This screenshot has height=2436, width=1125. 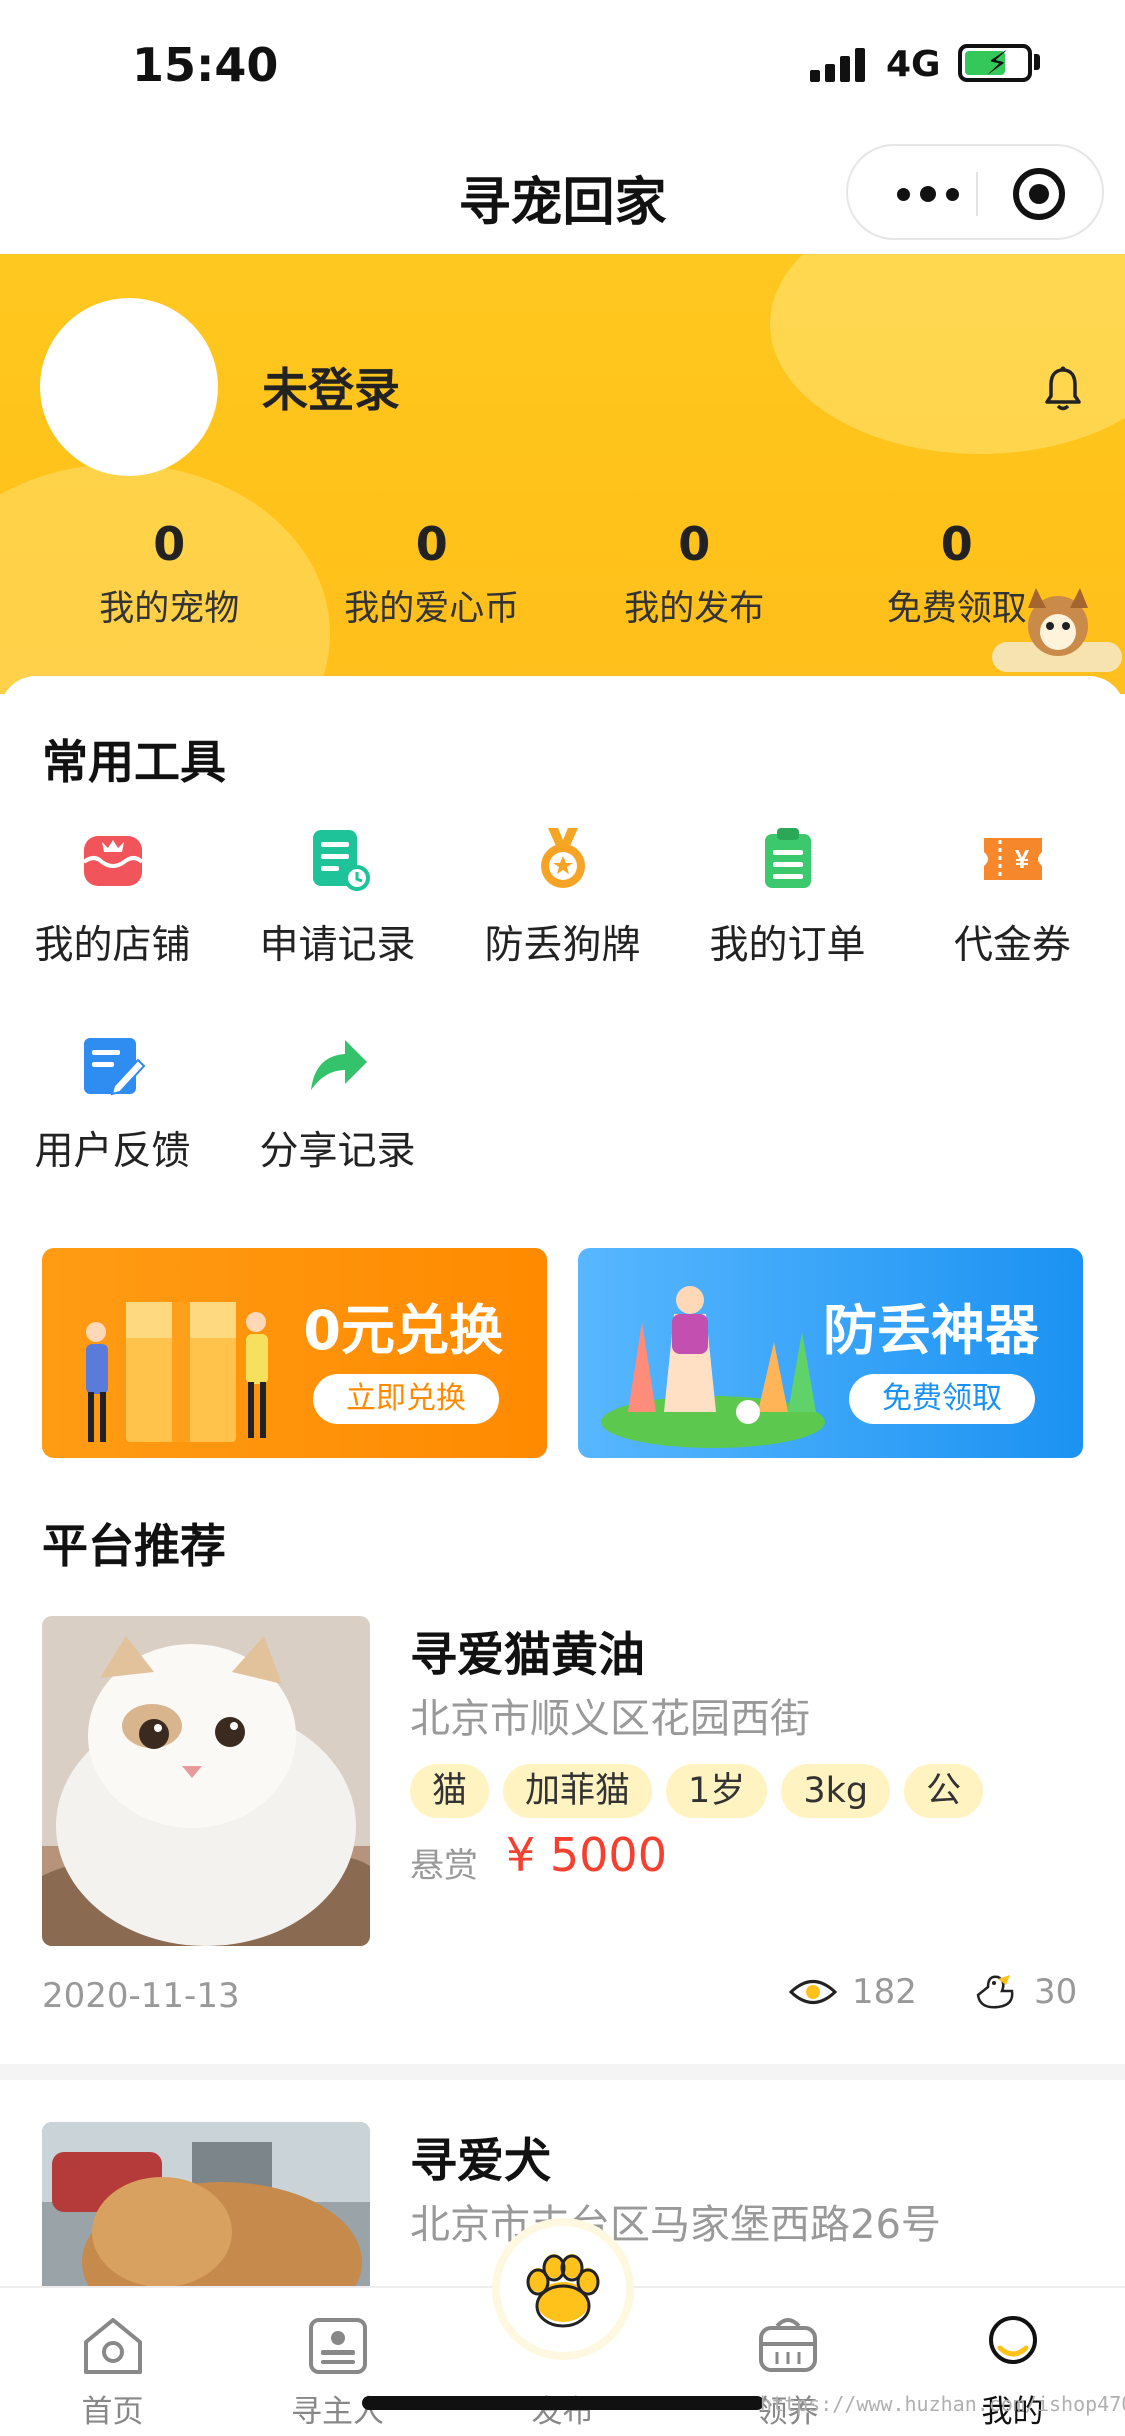 I want to click on stat-my-posts: 0 我的发布, so click(x=694, y=576).